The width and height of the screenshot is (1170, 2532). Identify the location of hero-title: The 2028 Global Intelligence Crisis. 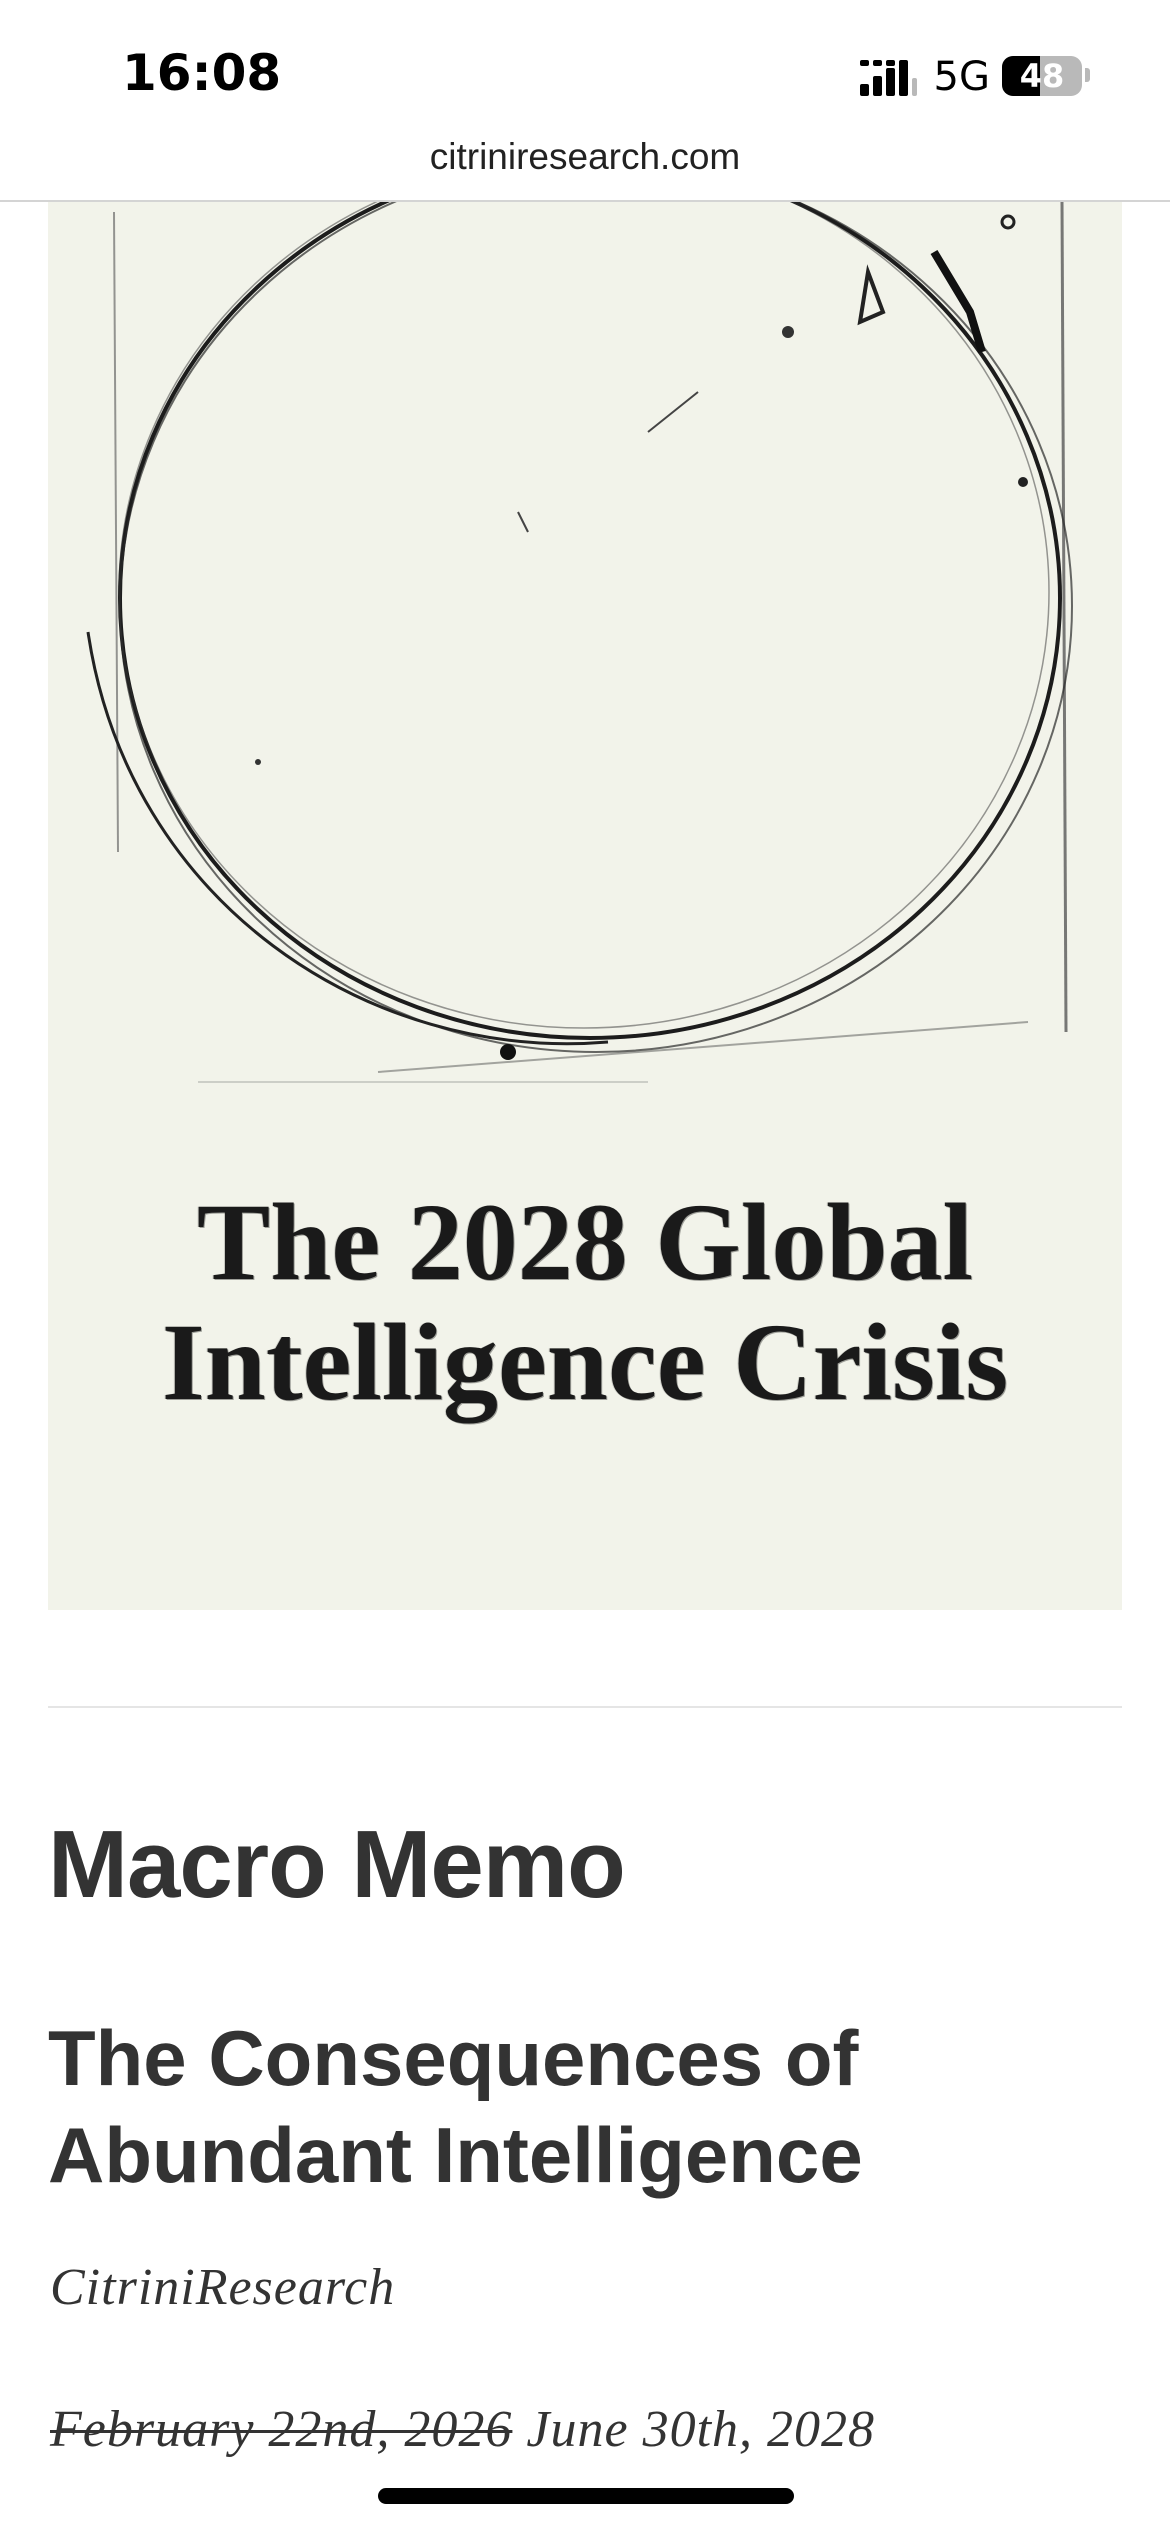
(585, 1302).